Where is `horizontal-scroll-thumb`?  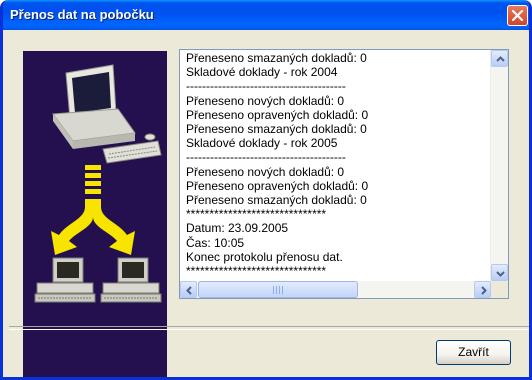
horizontal-scroll-thumb is located at coordinates (278, 289).